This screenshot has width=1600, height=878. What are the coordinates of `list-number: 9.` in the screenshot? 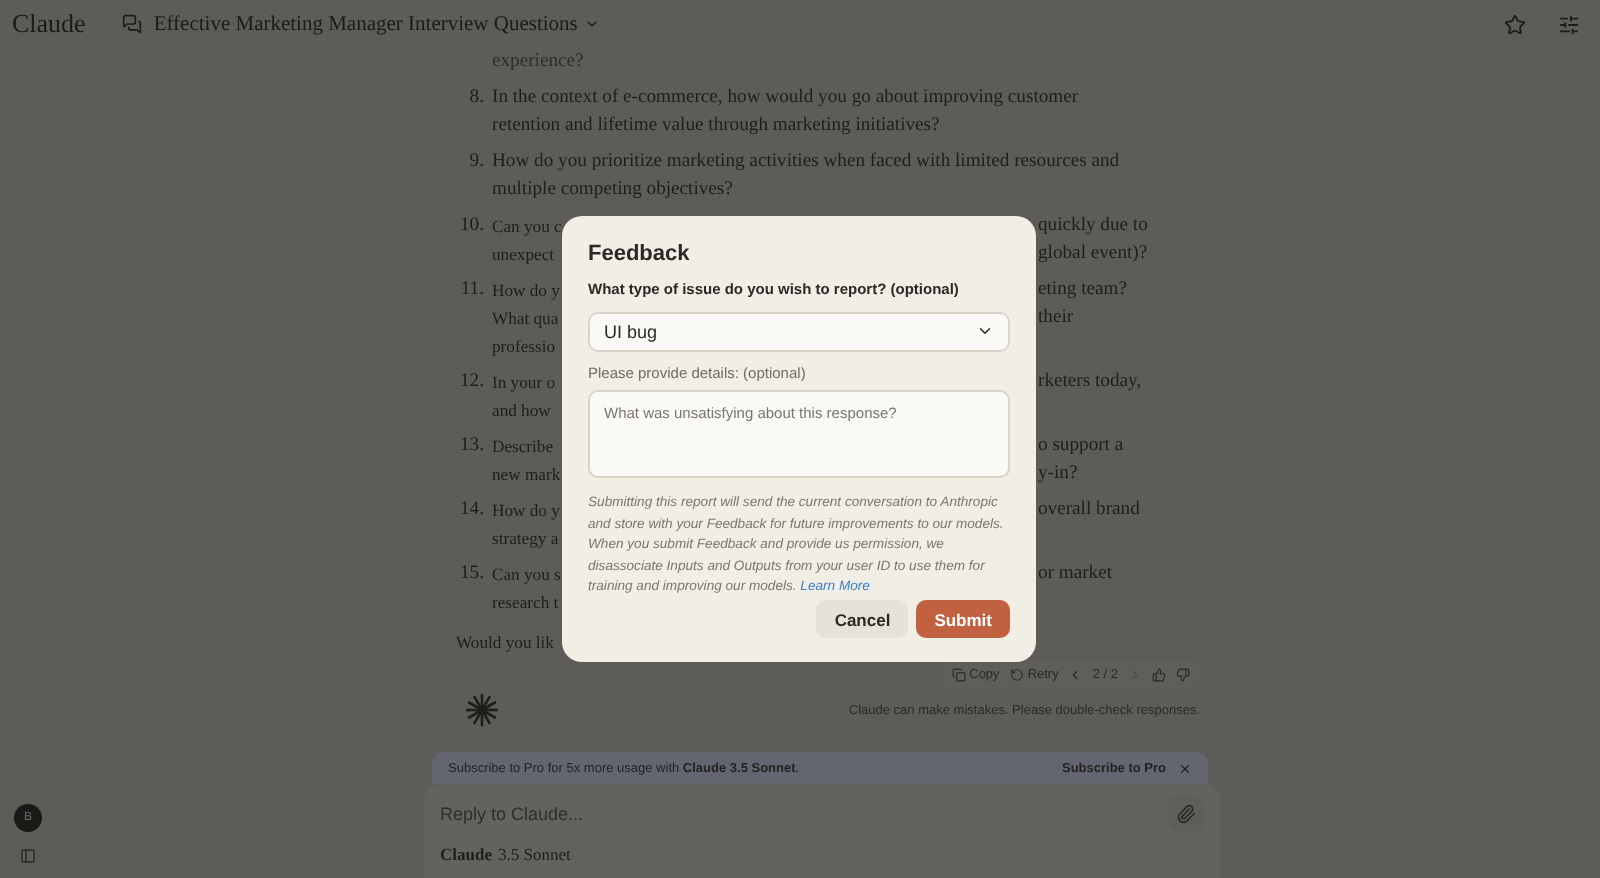 It's located at (475, 162).